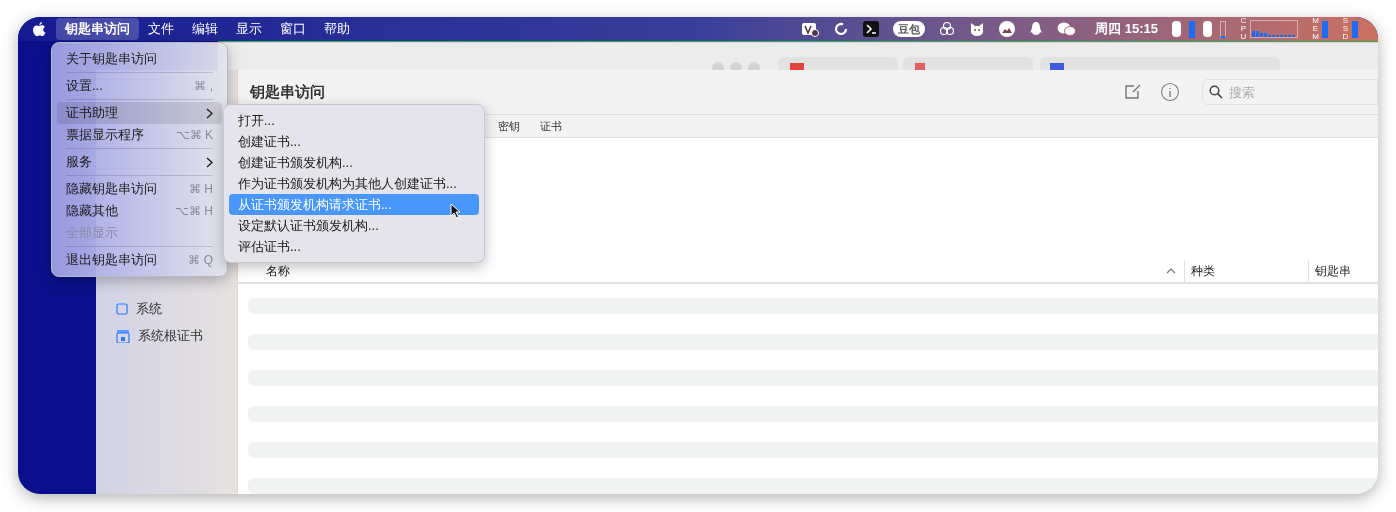 The image size is (1396, 512). Describe the element at coordinates (139, 86) in the screenshot. I see `menu-item: 设置... ⌘ ,` at that location.